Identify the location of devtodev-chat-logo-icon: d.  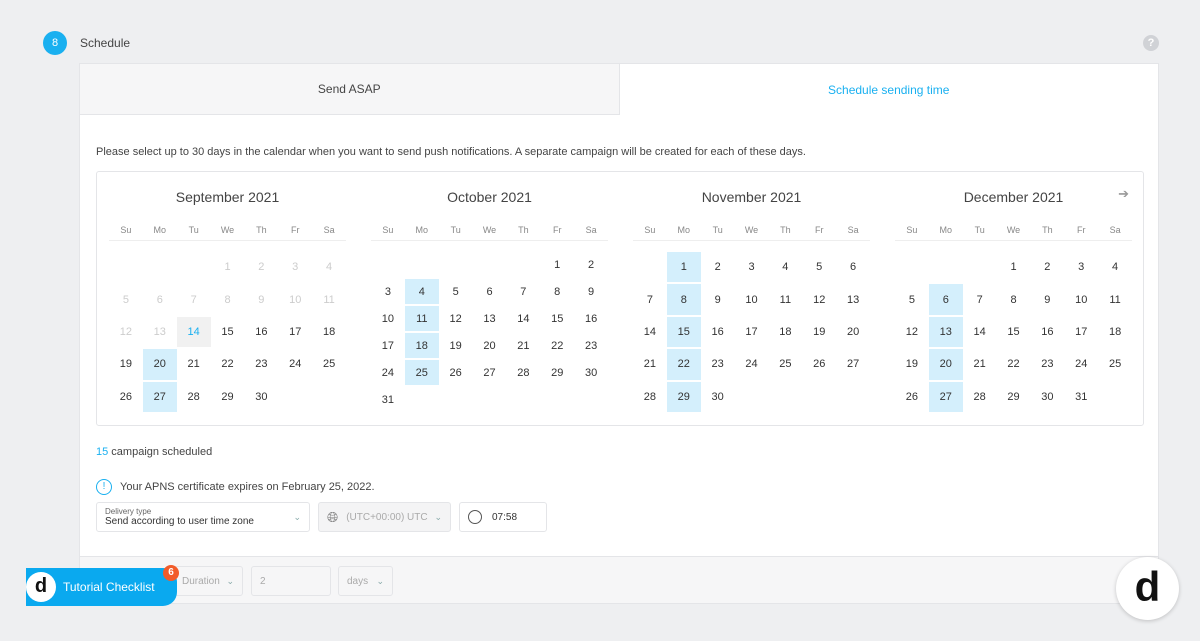
(1147, 588).